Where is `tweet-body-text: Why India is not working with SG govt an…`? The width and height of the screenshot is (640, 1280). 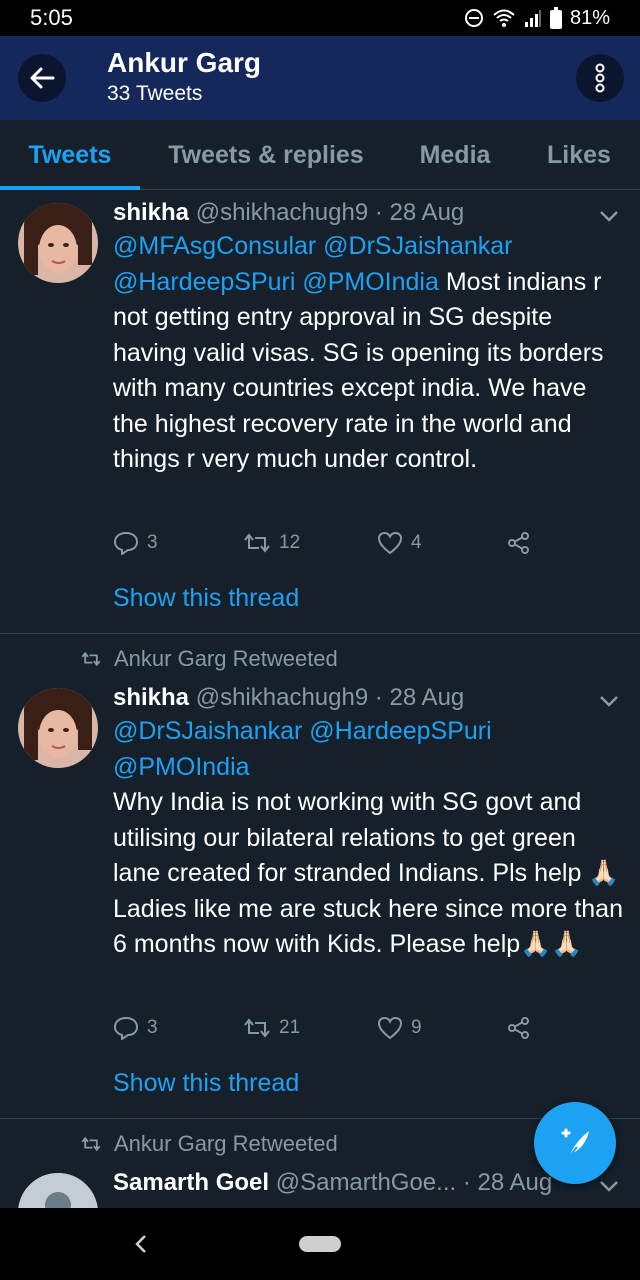 tweet-body-text: Why India is not working with SG govt an… is located at coordinates (368, 873).